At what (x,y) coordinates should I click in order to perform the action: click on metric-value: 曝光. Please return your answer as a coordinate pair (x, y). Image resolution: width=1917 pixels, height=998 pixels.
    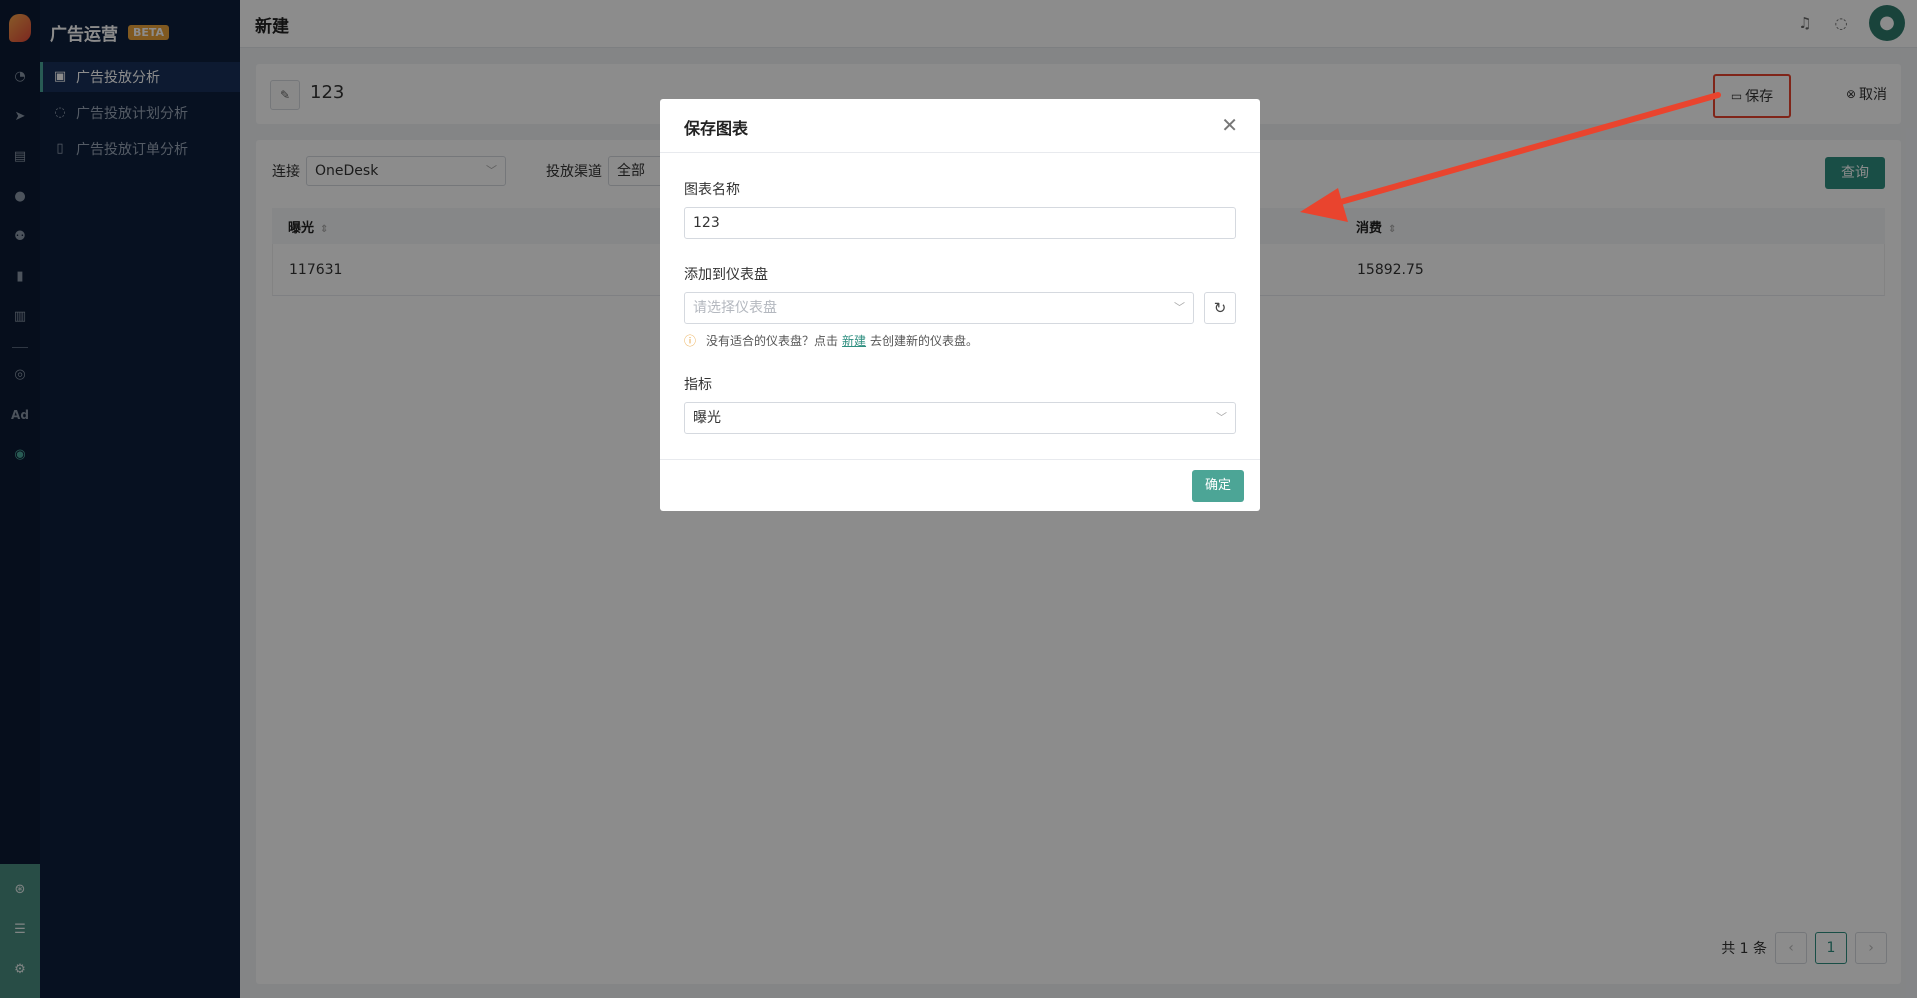
    Looking at the image, I should click on (707, 418).